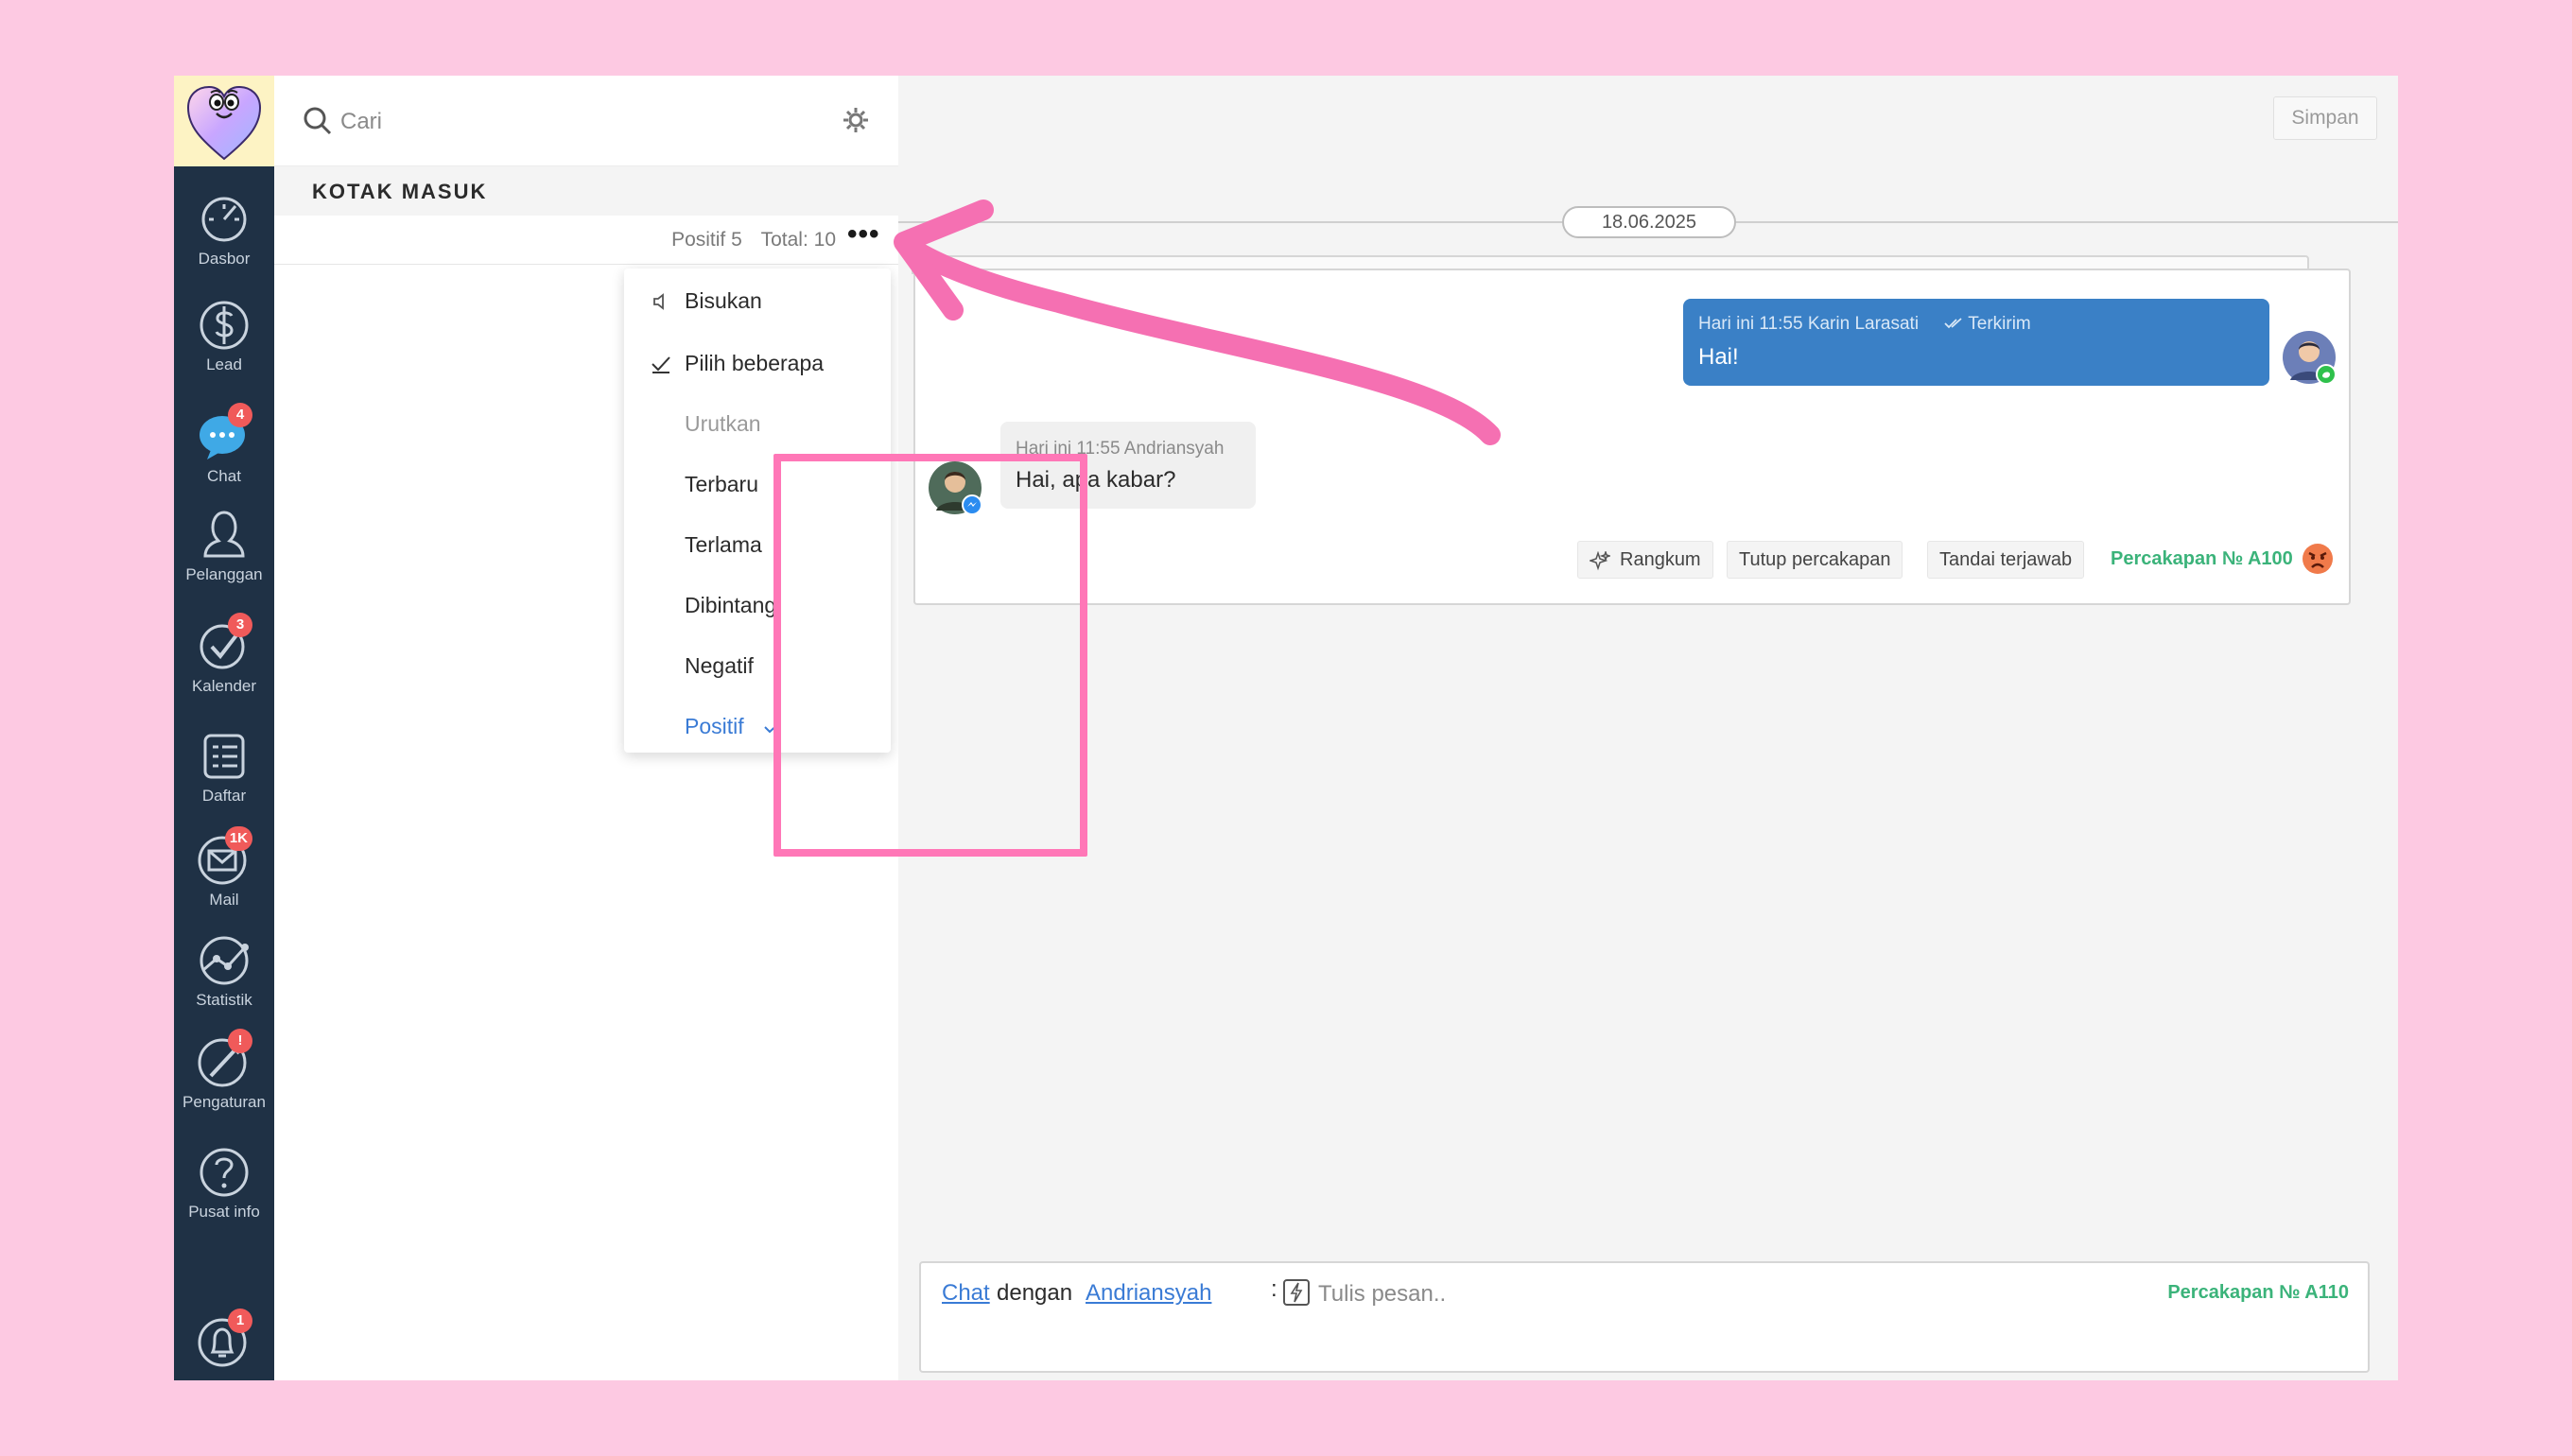 Image resolution: width=2572 pixels, height=1456 pixels. I want to click on search-bar, so click(586, 121).